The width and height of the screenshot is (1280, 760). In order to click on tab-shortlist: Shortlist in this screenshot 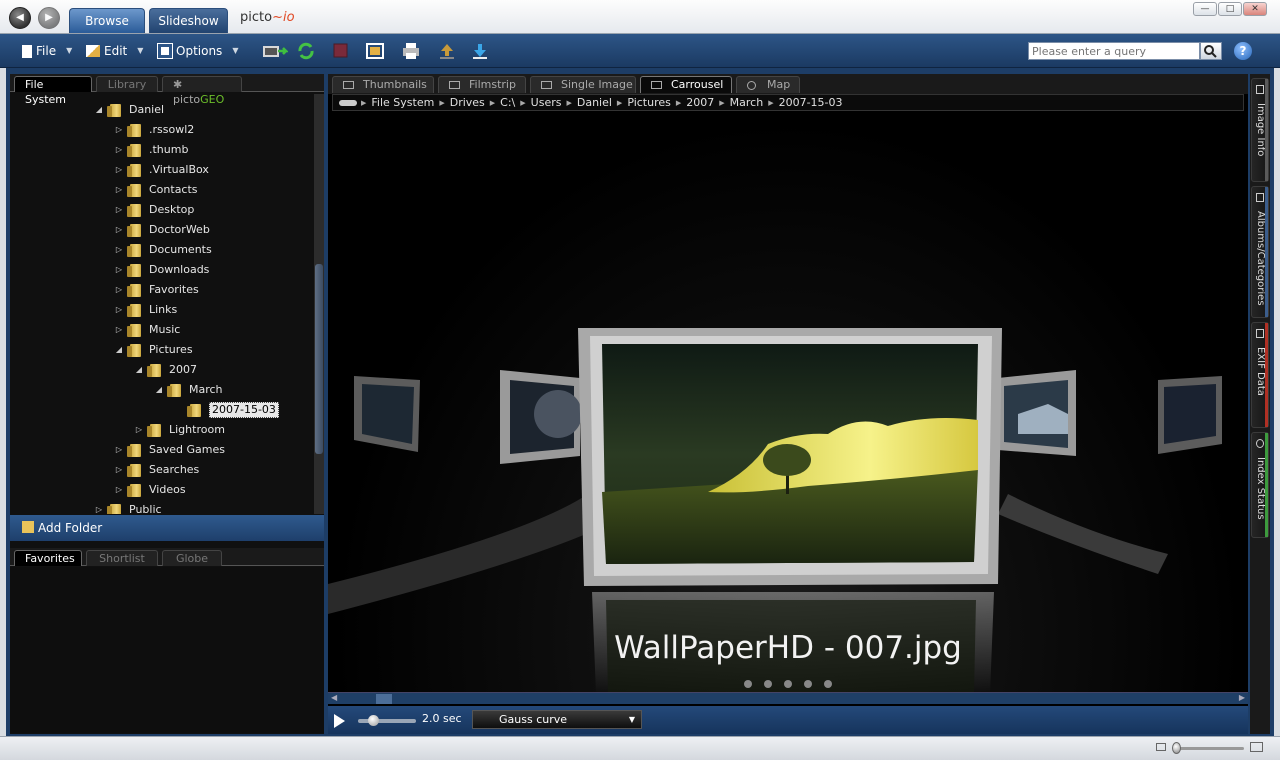, I will do `click(122, 558)`.